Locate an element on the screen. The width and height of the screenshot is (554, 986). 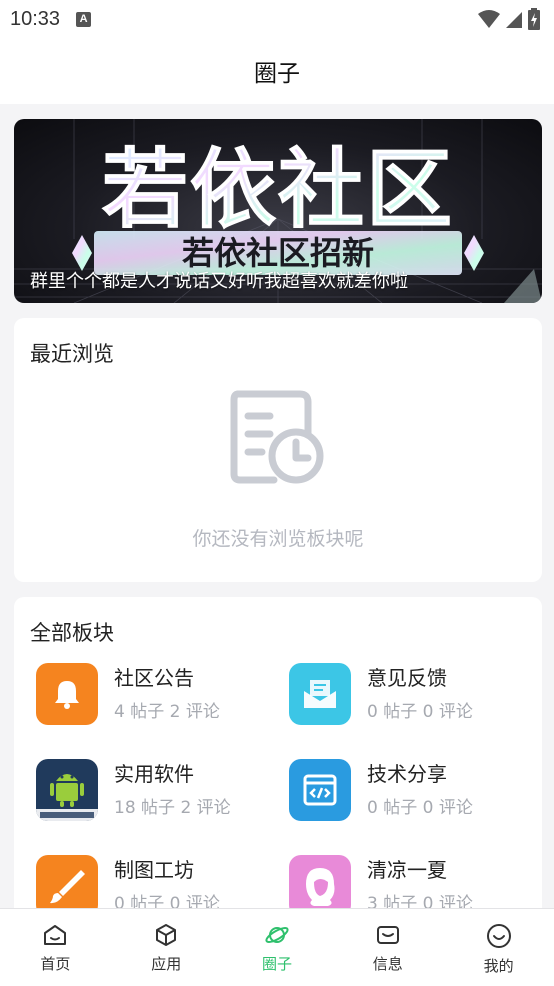
tab-label: 信息 is located at coordinates (387, 964).